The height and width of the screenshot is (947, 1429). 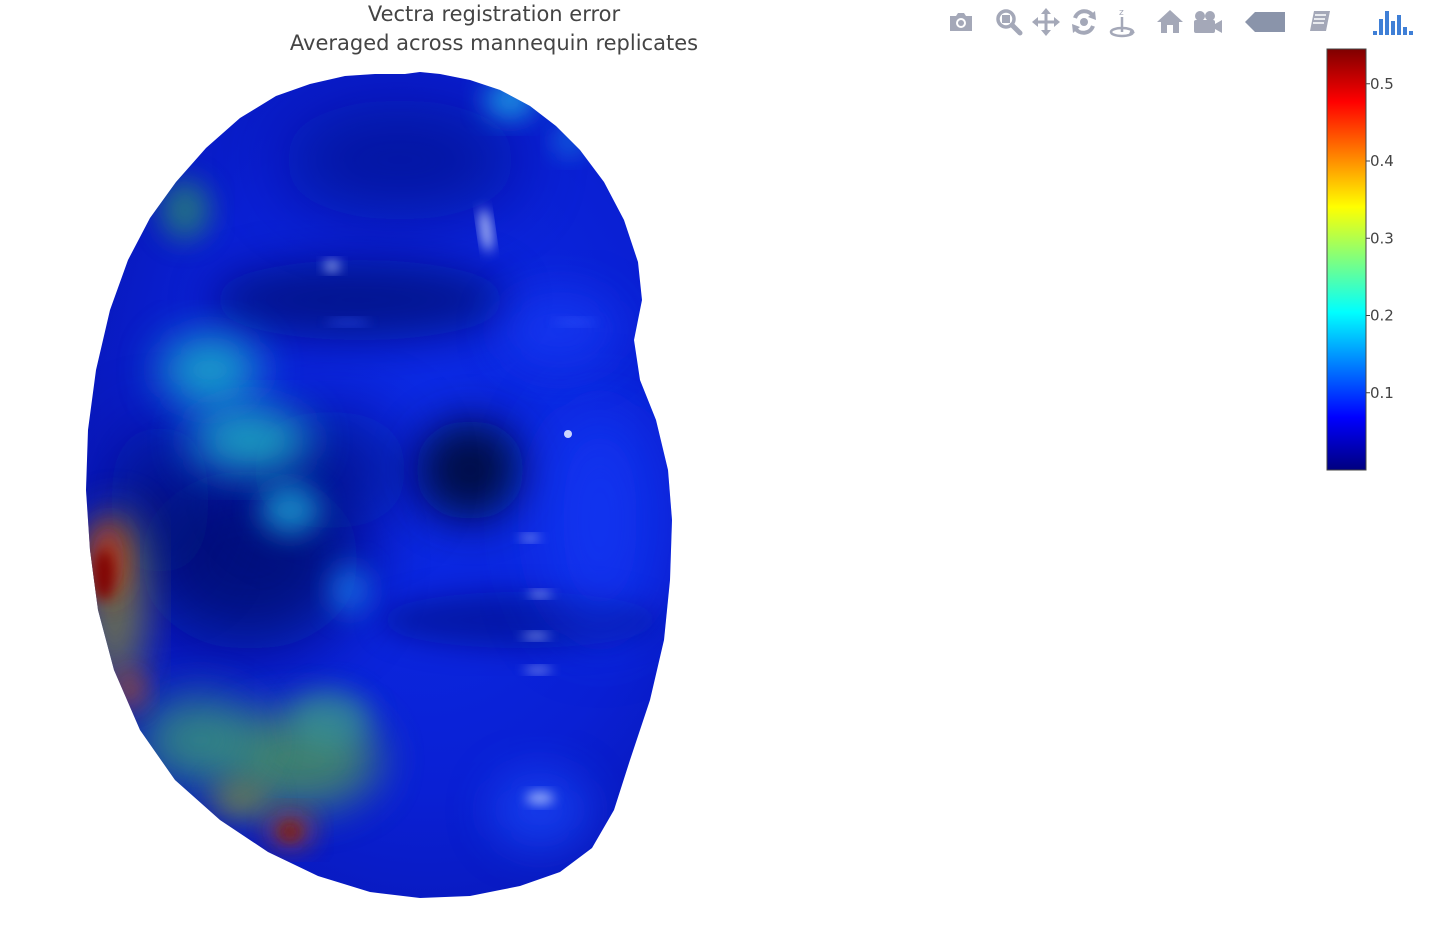 I want to click on colorbar-gradient, so click(x=1346, y=259).